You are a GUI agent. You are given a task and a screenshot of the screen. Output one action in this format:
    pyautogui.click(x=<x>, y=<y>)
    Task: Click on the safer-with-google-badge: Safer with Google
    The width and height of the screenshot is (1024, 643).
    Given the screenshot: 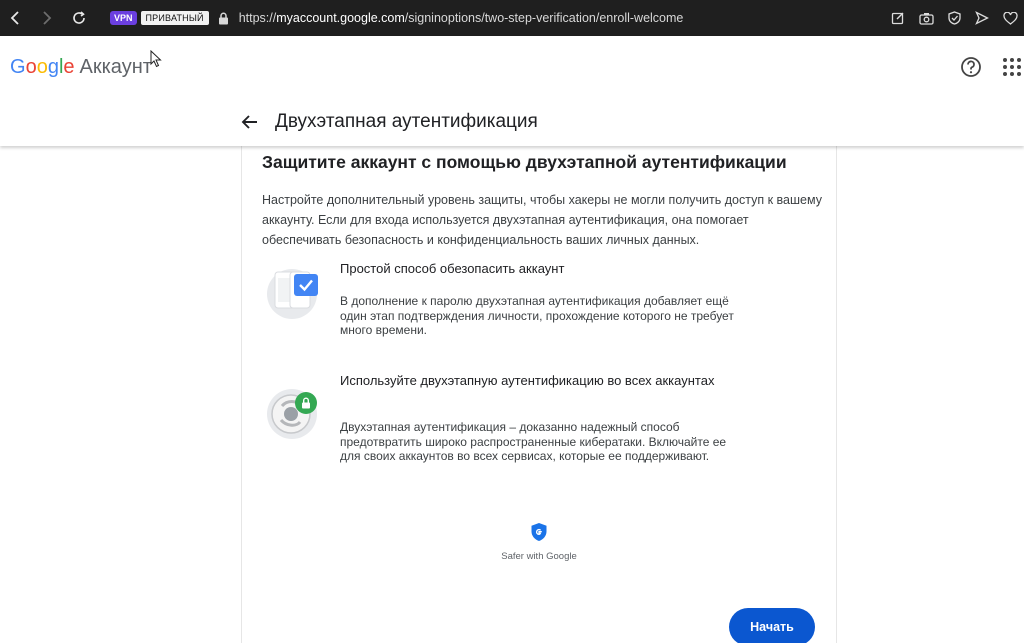 What is the action you would take?
    pyautogui.click(x=539, y=542)
    